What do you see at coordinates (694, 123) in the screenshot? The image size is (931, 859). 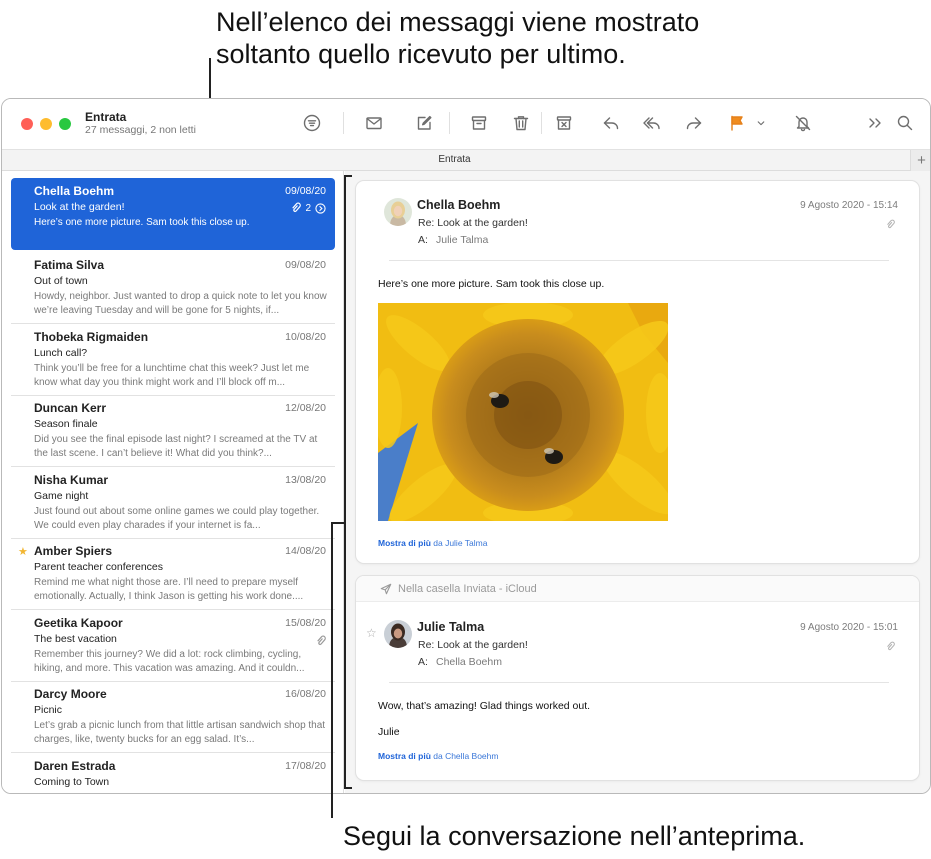 I see `forward-icon` at bounding box center [694, 123].